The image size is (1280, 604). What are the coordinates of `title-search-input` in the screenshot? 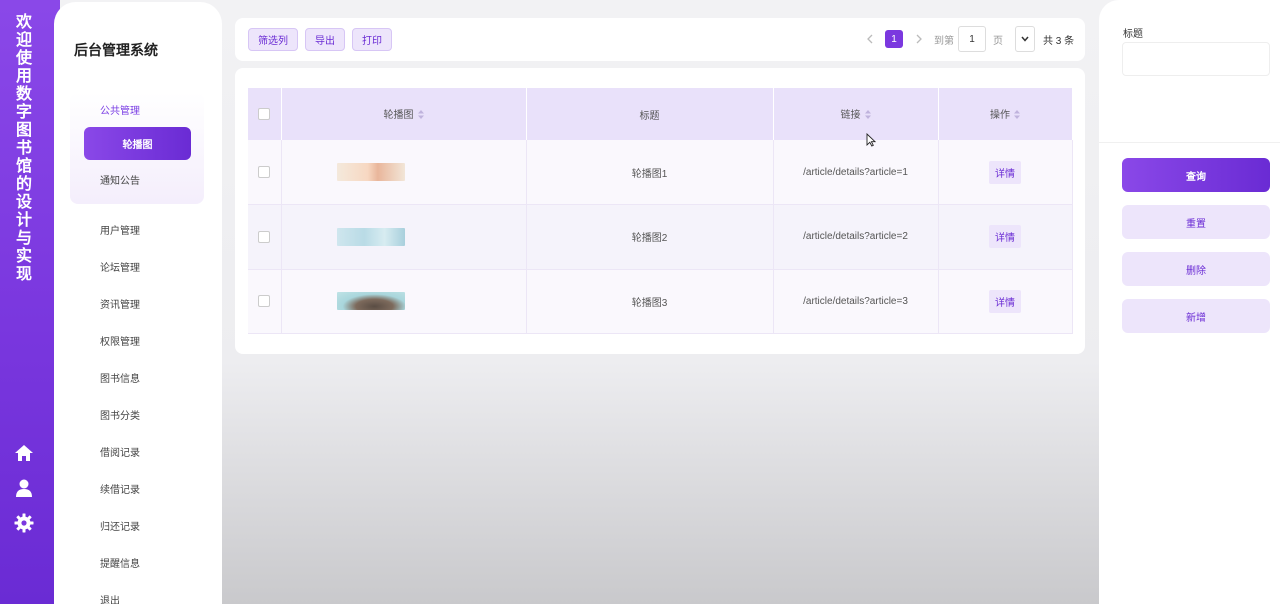 It's located at (1196, 59).